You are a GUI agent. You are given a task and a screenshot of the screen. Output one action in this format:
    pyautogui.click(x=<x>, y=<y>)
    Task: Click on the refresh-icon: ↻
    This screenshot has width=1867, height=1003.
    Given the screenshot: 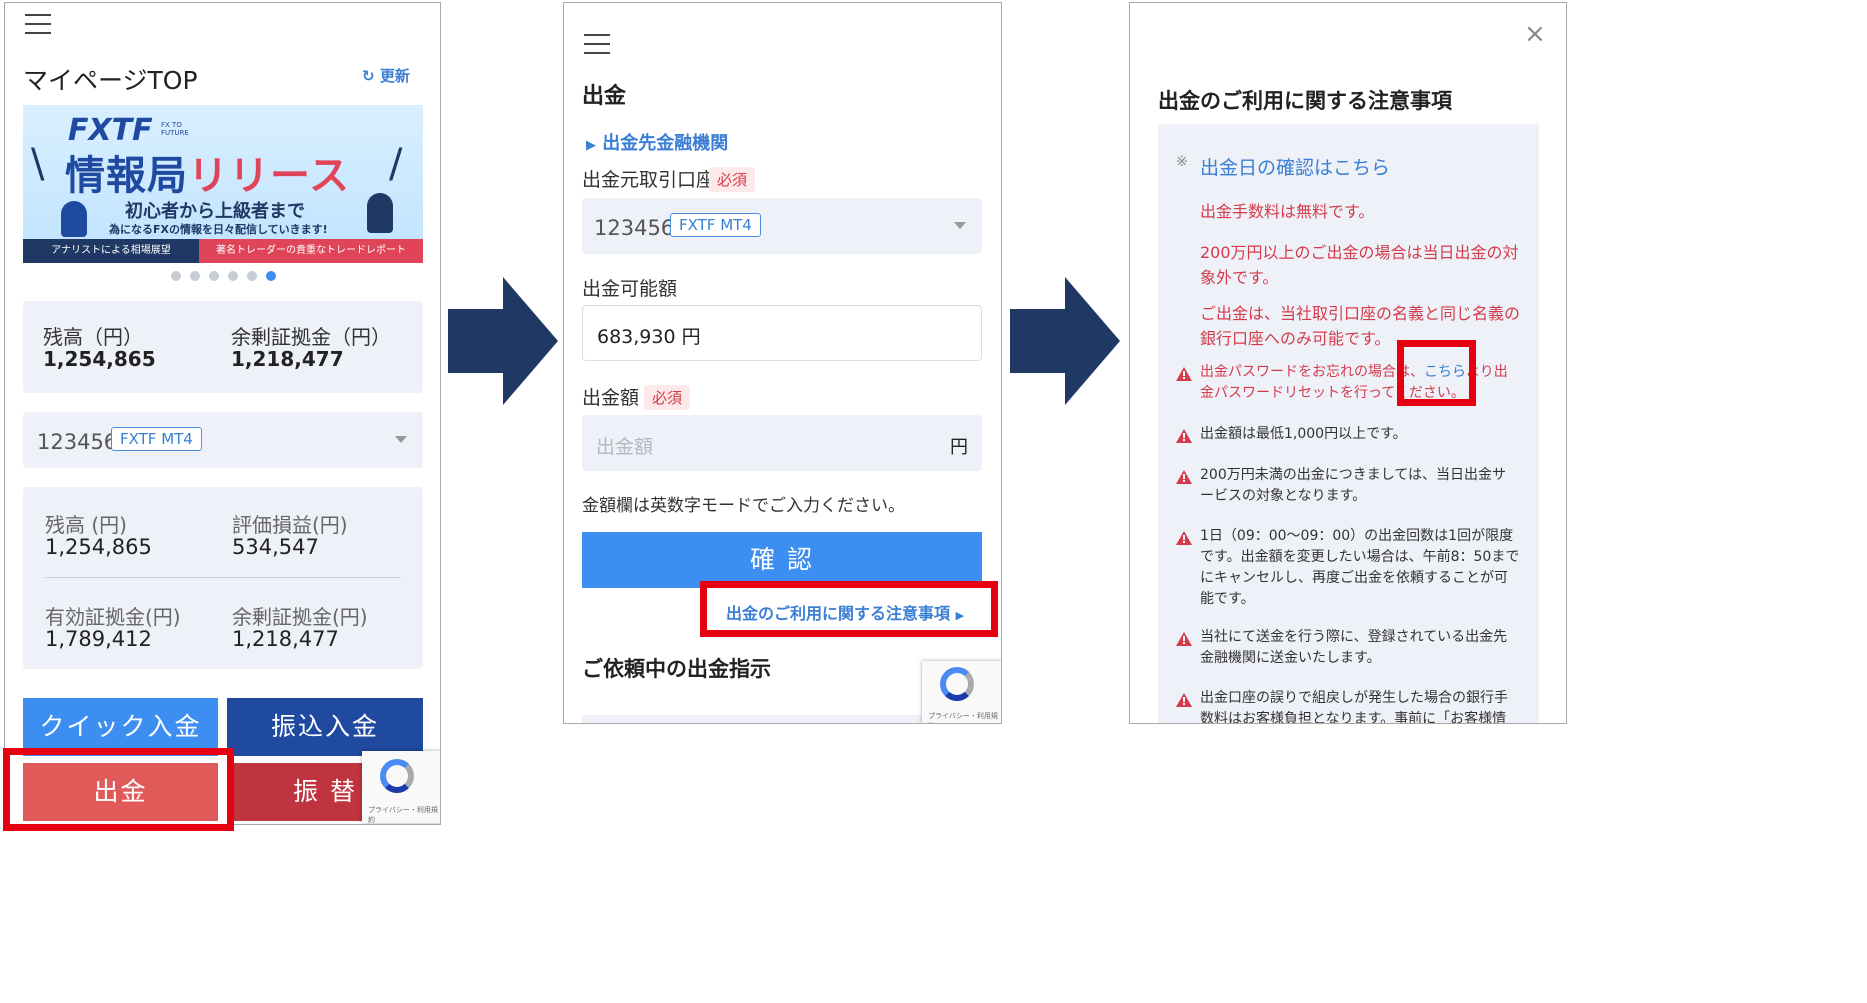 What is the action you would take?
    pyautogui.click(x=368, y=76)
    